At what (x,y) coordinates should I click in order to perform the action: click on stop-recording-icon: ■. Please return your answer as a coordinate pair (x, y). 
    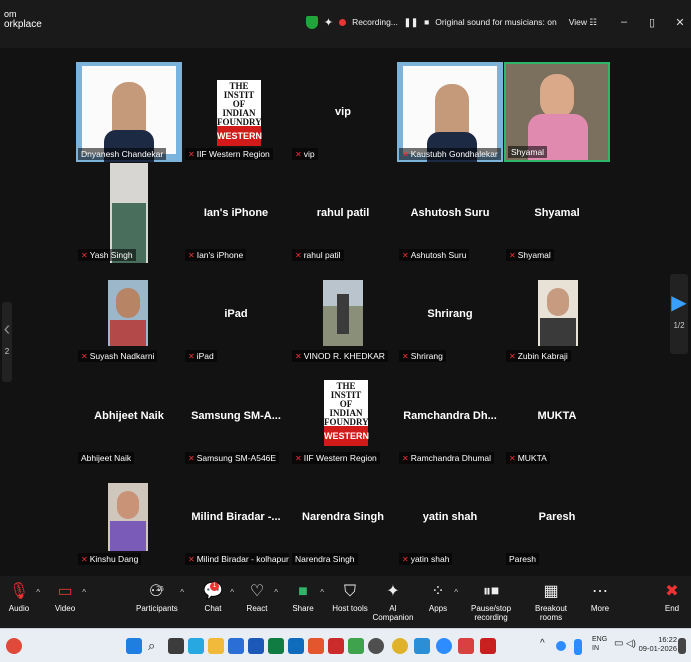
    Looking at the image, I should click on (426, 22).